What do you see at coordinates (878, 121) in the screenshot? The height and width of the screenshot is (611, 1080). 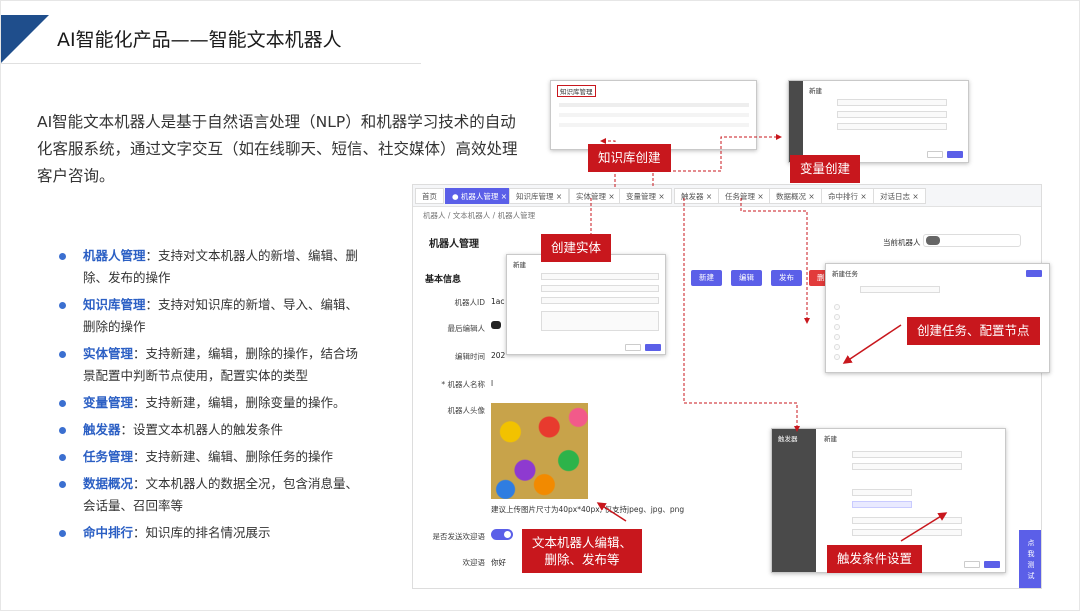 I see `variable-dialog-thumbnail: 新建` at bounding box center [878, 121].